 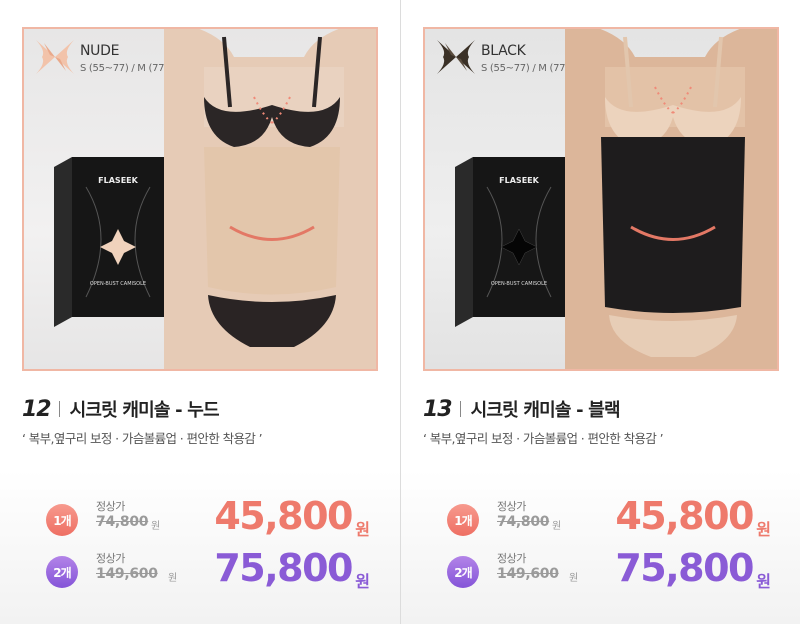 What do you see at coordinates (37, 409) in the screenshot?
I see `product-number: 12` at bounding box center [37, 409].